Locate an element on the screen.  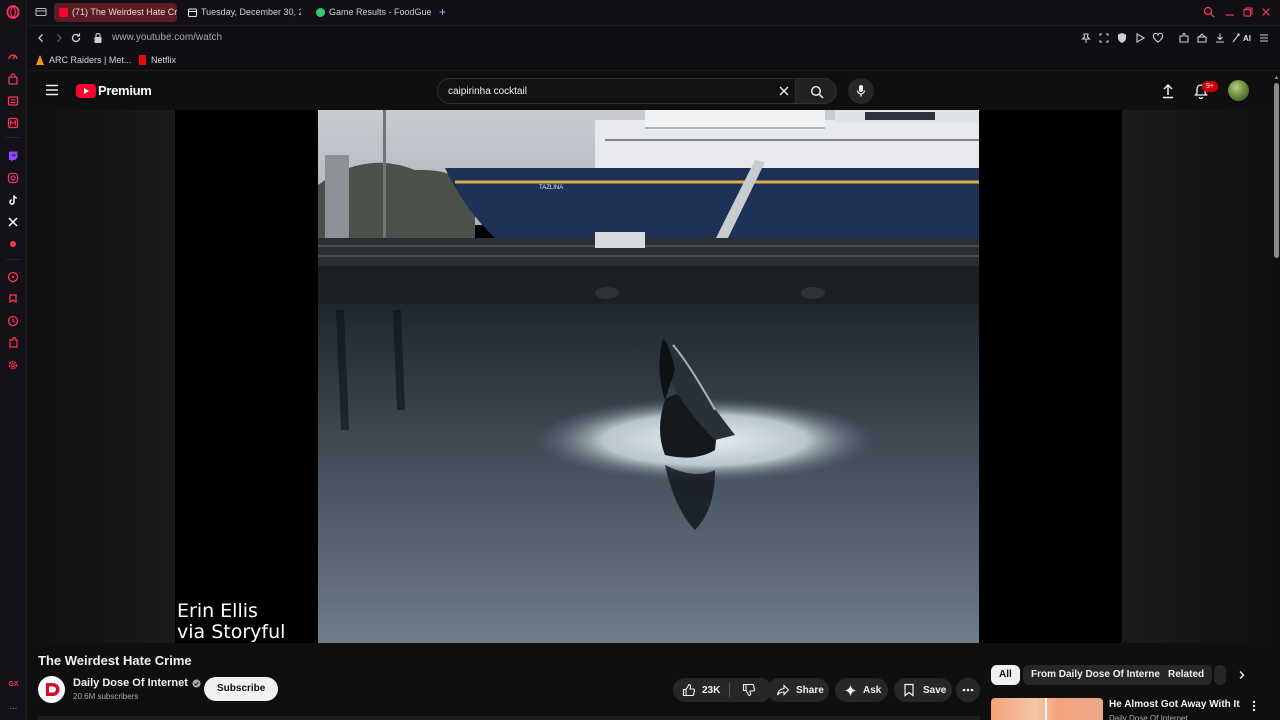
upload-icon is located at coordinates (1168, 91).